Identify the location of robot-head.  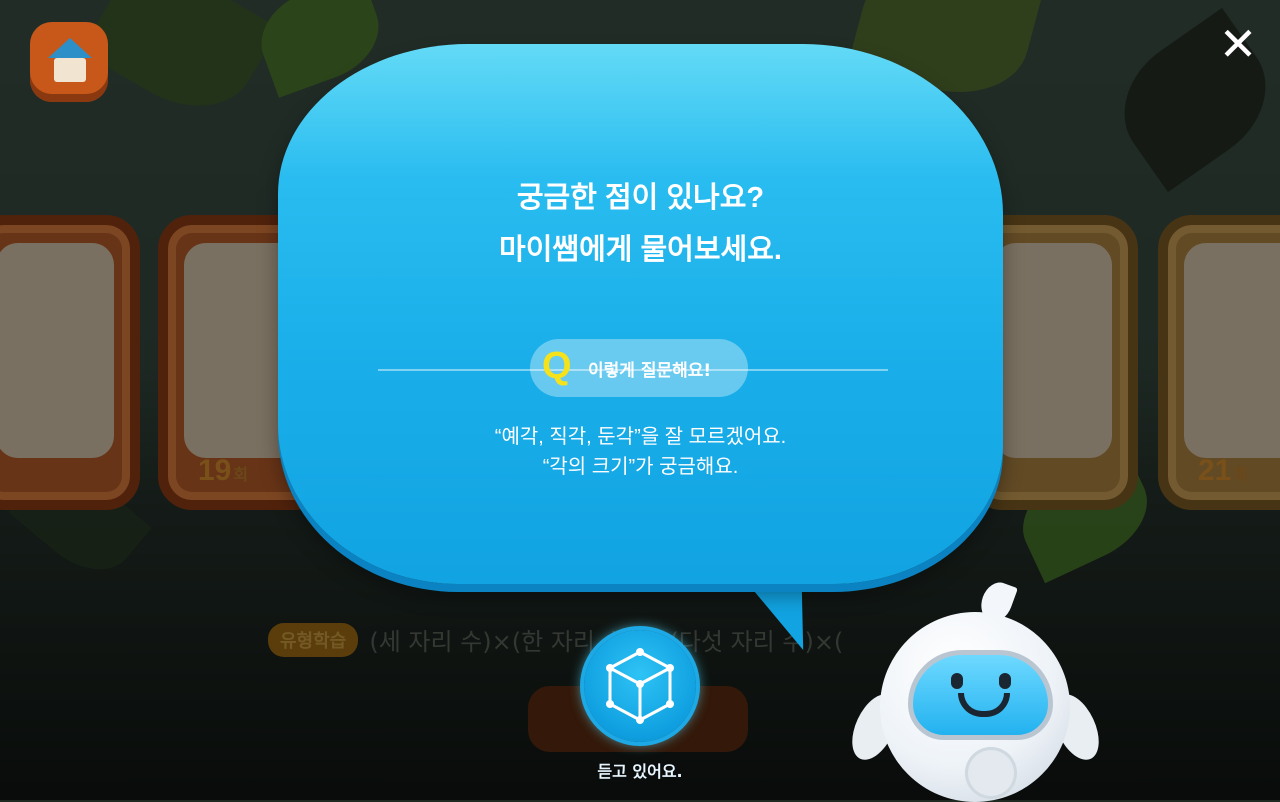
(975, 707).